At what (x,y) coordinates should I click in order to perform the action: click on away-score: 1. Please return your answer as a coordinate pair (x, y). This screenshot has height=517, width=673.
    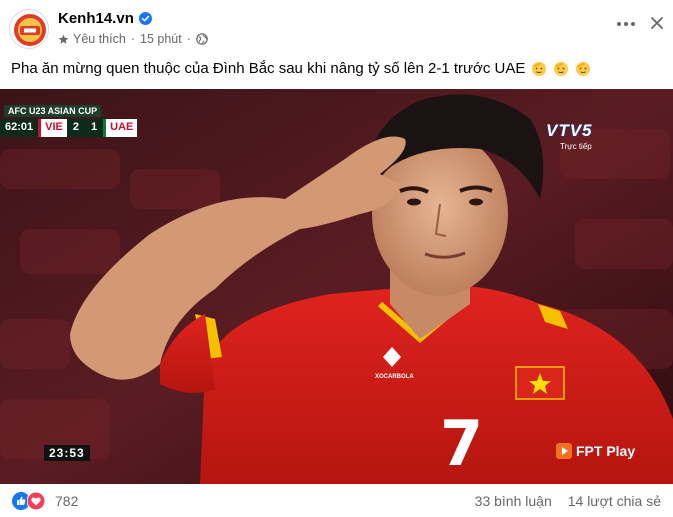
    Looking at the image, I should click on (94, 128).